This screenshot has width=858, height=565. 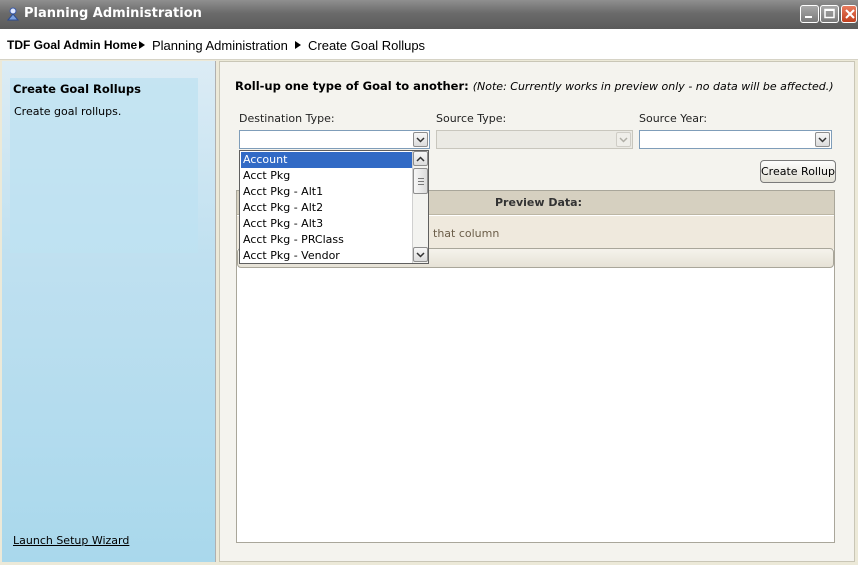 What do you see at coordinates (327, 176) in the screenshot?
I see `dropdown-option: Acct Pkg` at bounding box center [327, 176].